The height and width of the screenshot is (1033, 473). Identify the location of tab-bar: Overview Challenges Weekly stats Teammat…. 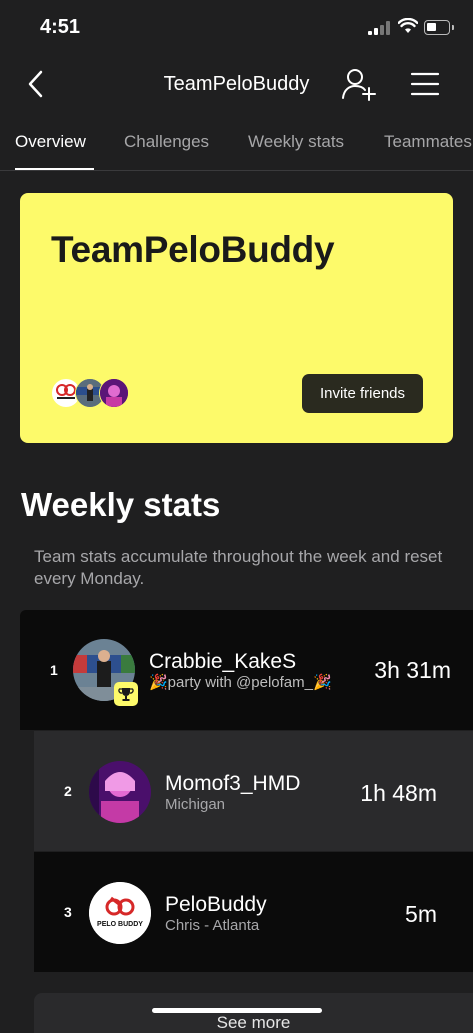
(236, 144).